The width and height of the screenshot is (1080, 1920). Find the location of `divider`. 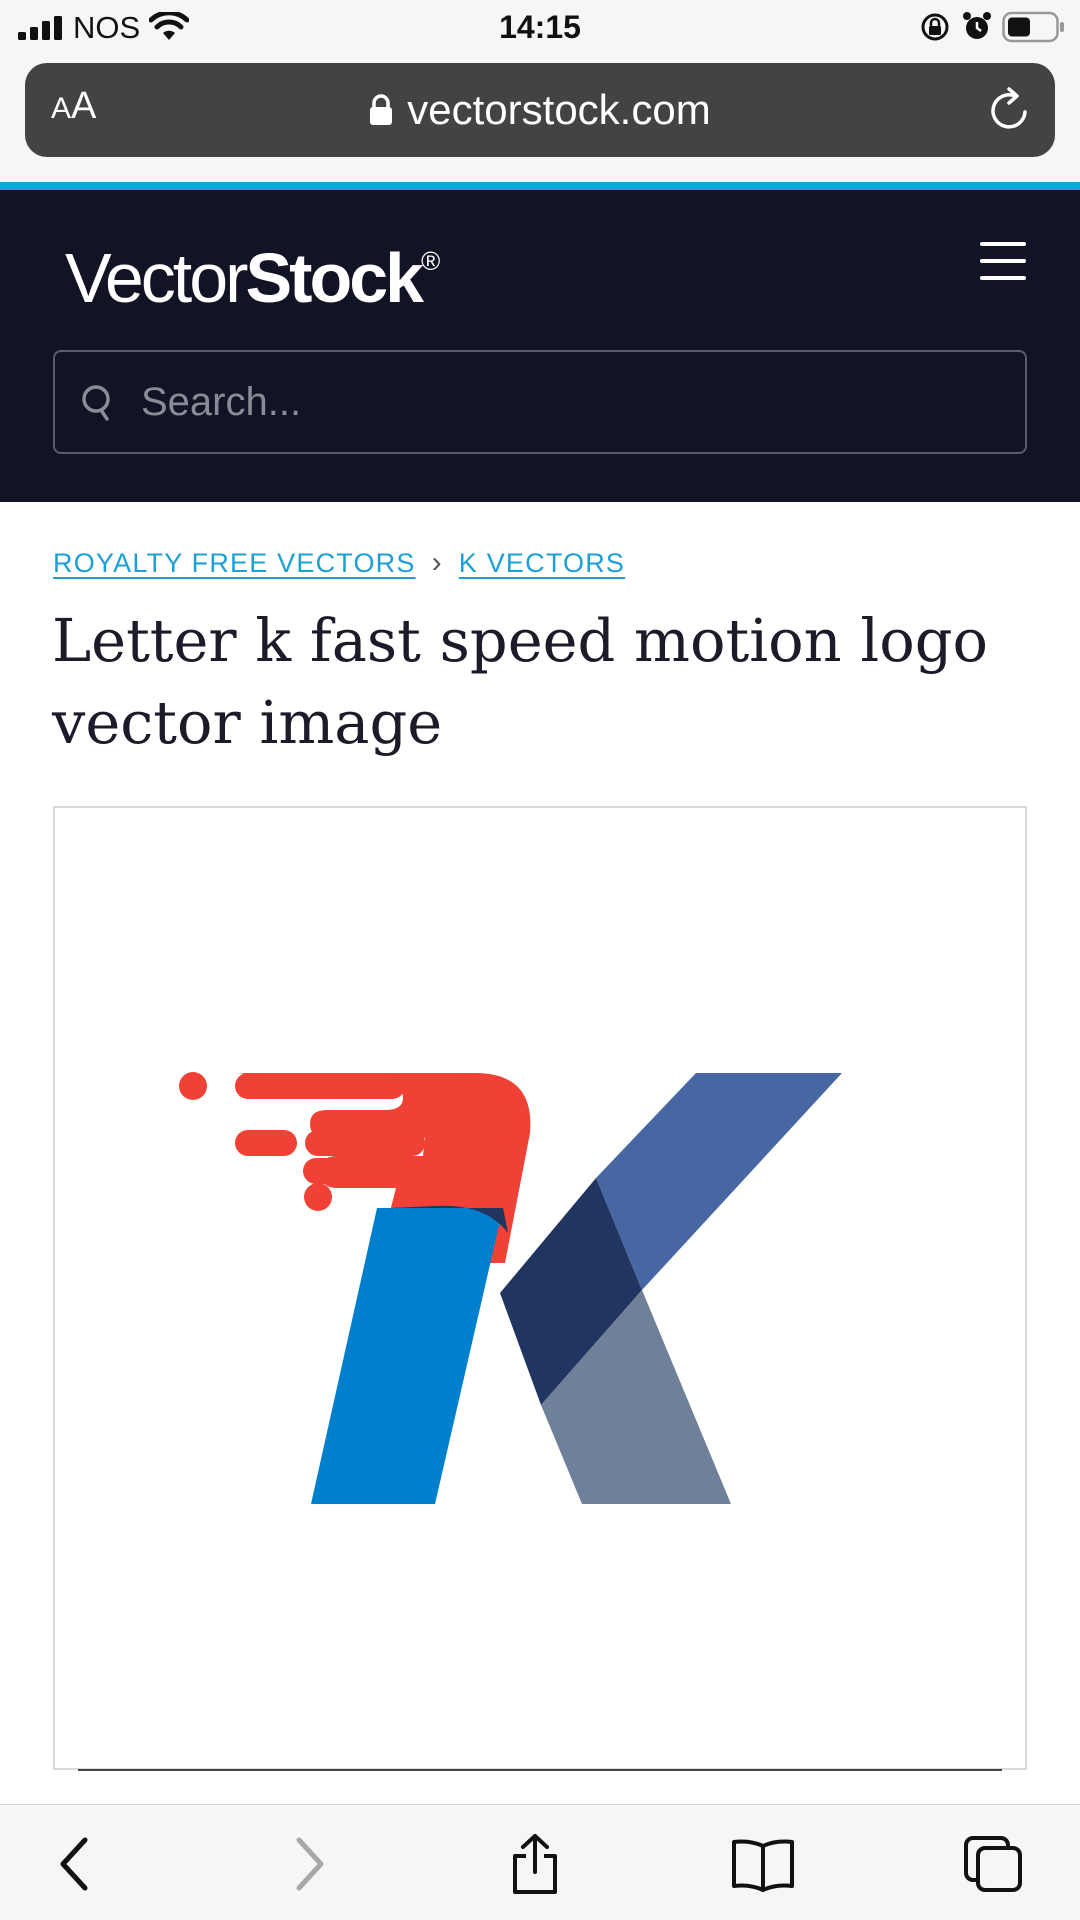

divider is located at coordinates (540, 1770).